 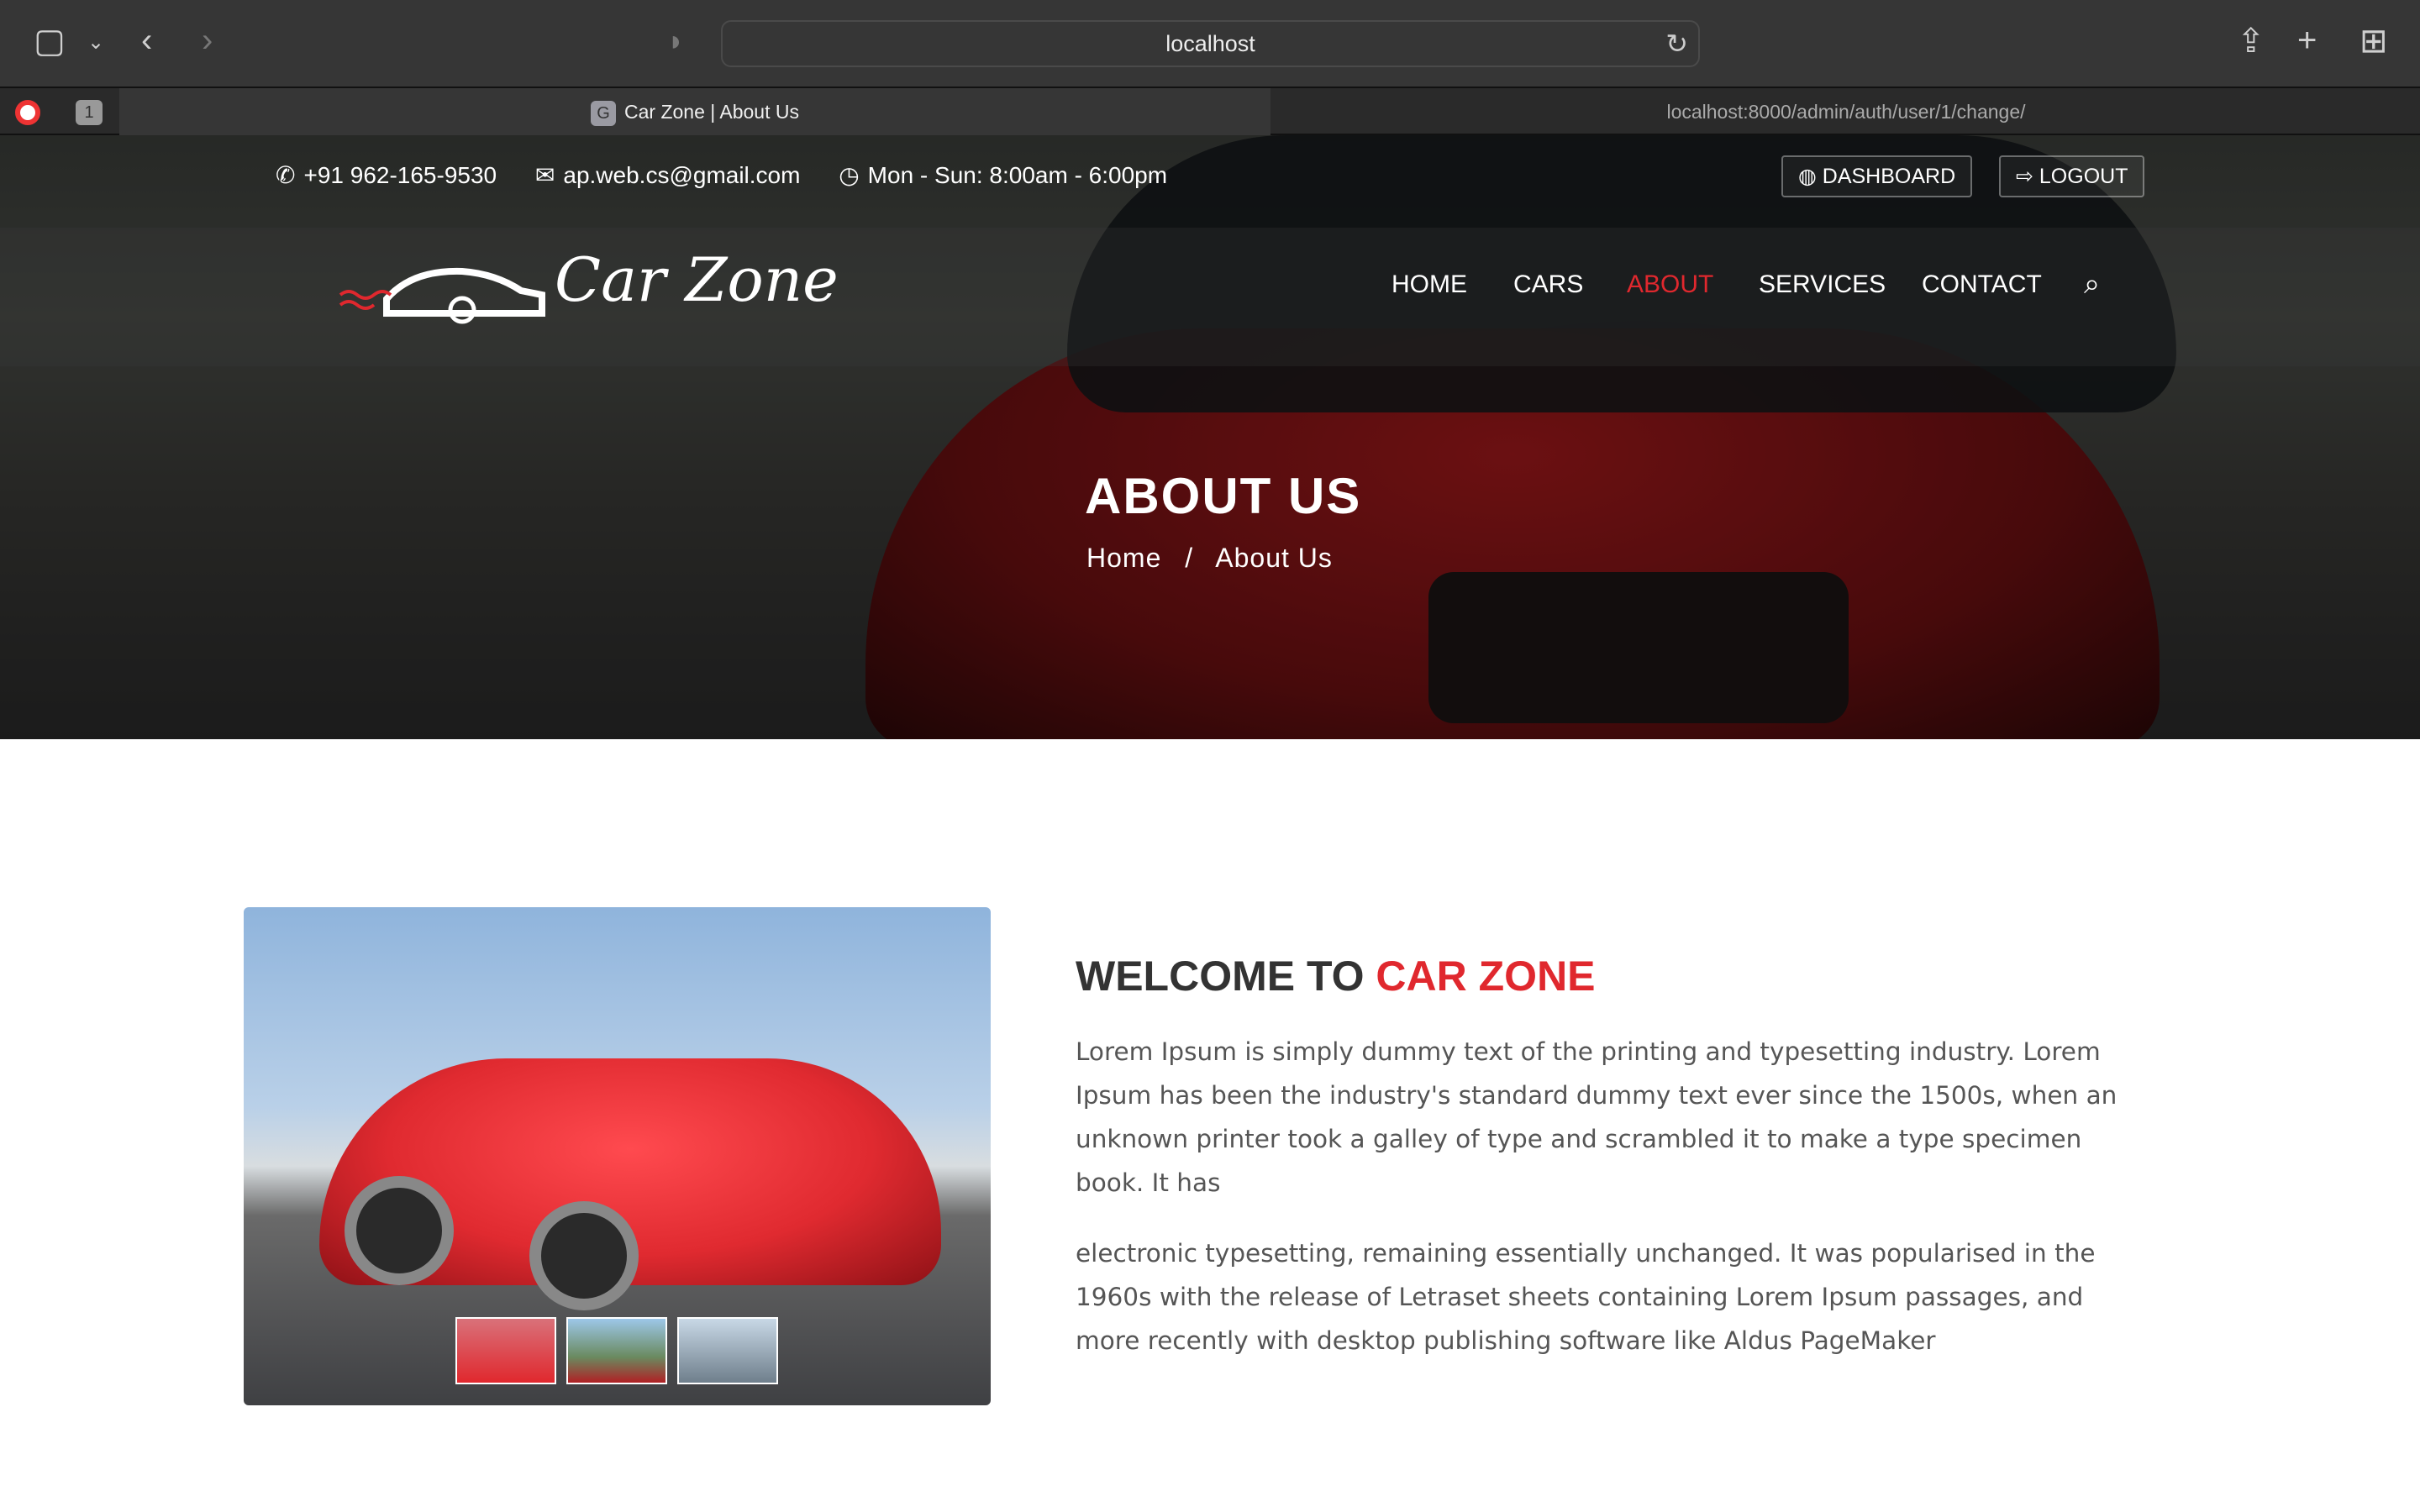 I want to click on about-heading: WELCOME TO CAR ZONE, so click(x=1336, y=976).